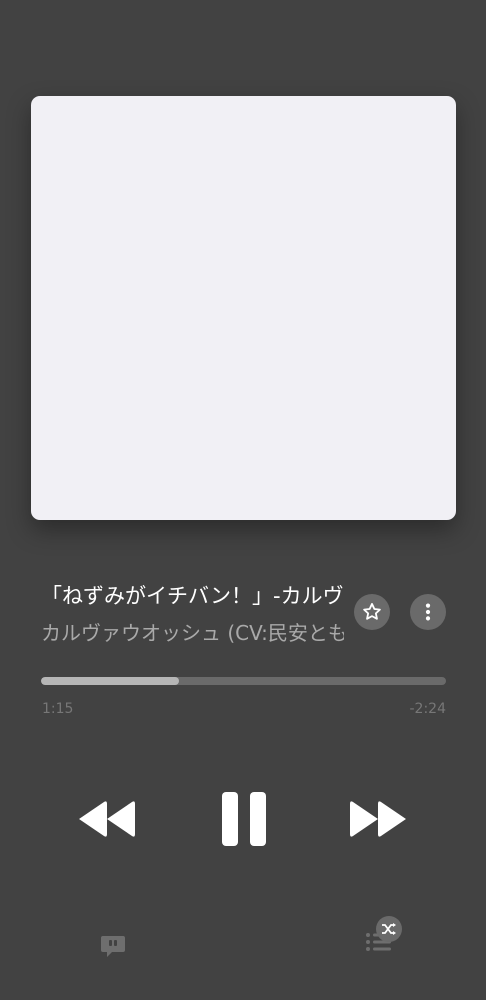 This screenshot has height=1000, width=486. I want to click on rewind-button, so click(107, 819).